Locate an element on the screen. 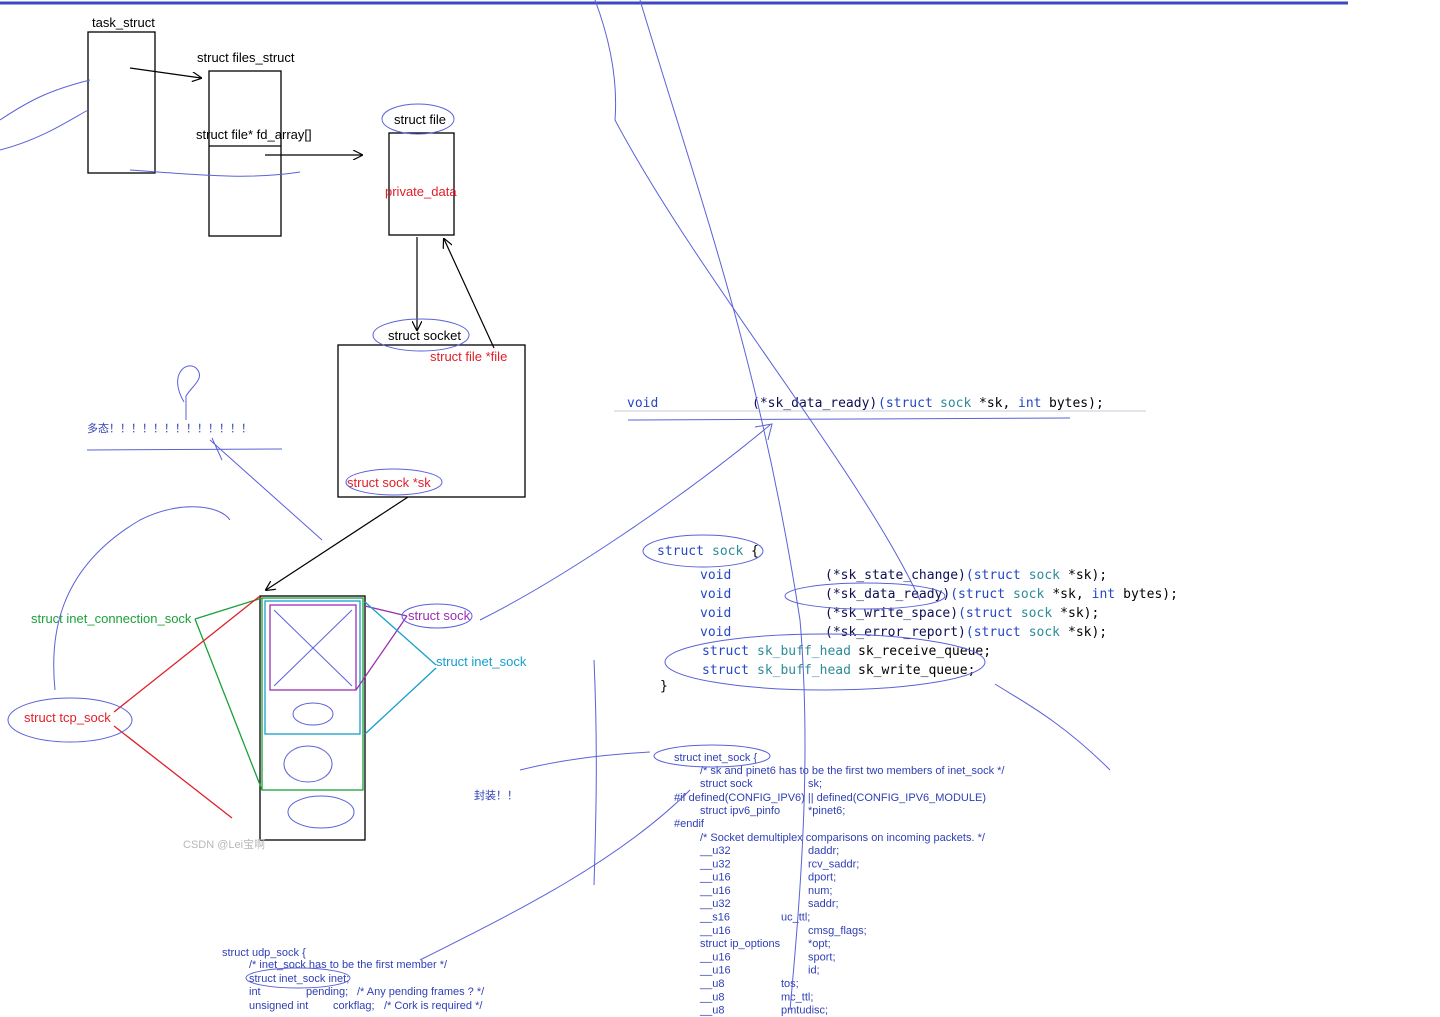  pen-stroke-udp is located at coordinates (555, 875).